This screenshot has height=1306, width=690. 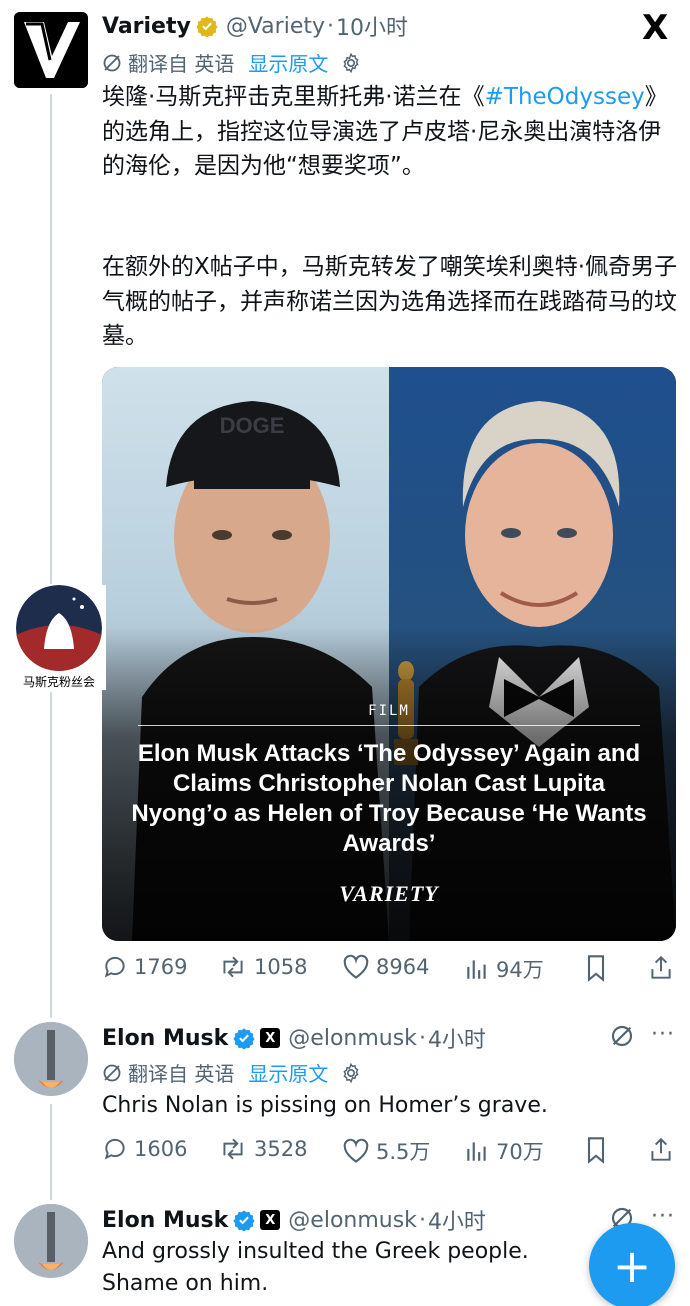 I want to click on author-handle: @Variety, so click(x=275, y=26).